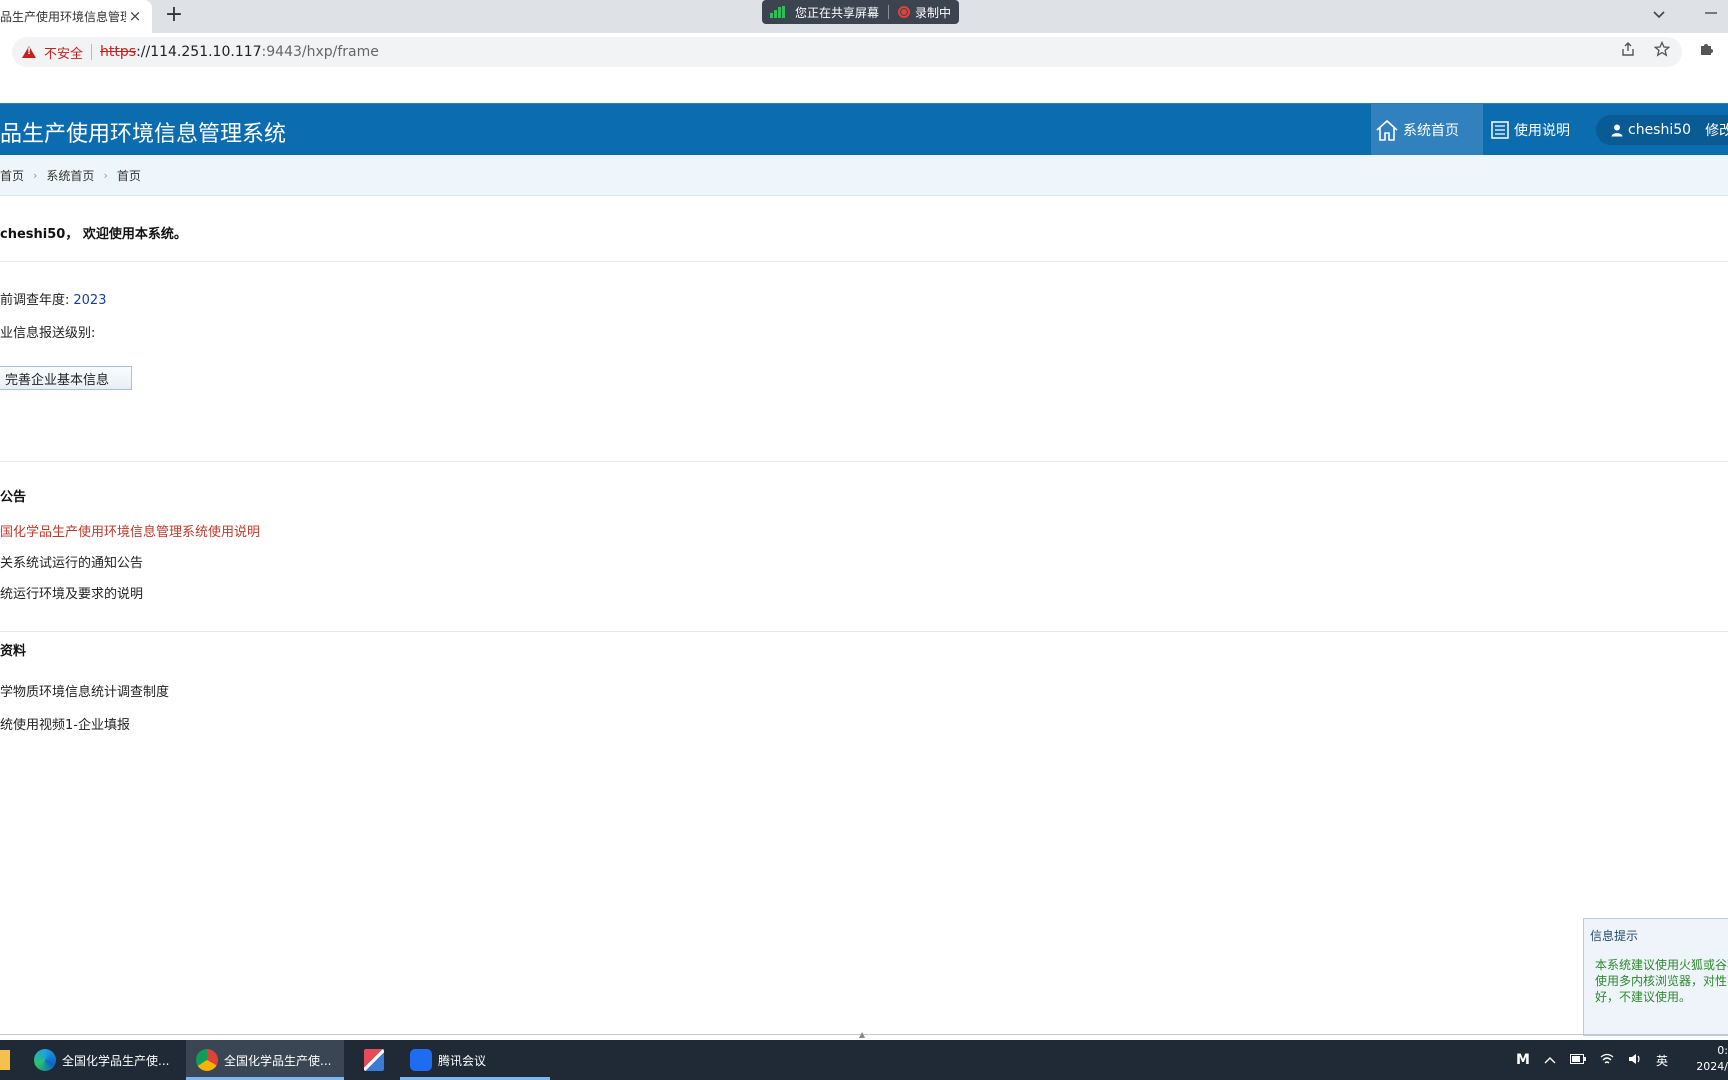 Image resolution: width=1728 pixels, height=1080 pixels. I want to click on material-link: 统使用视频1-企业填报, so click(65, 723).